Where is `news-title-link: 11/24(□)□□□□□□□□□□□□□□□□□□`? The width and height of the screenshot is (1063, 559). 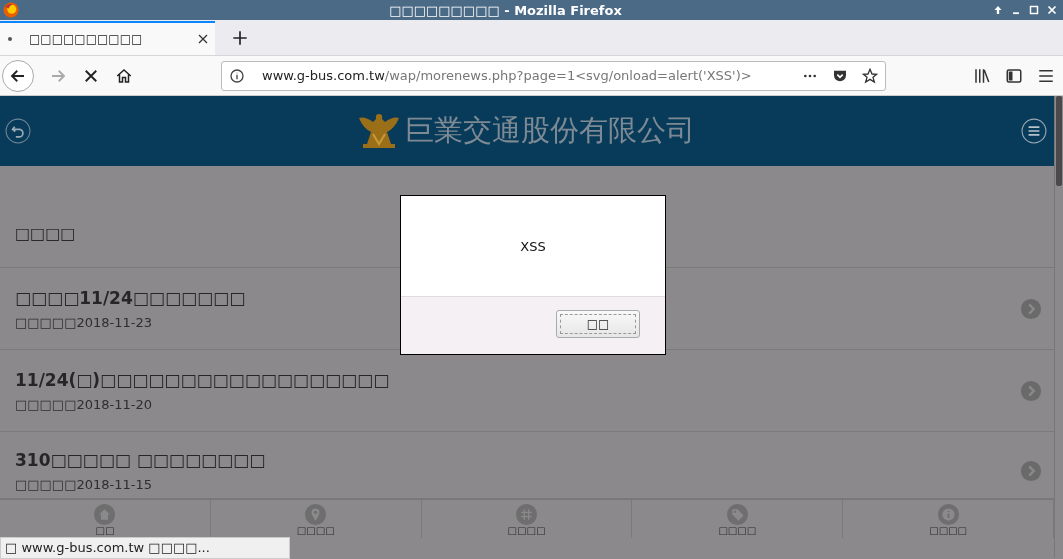 news-title-link: 11/24(□)□□□□□□□□□□□□□□□□□□ is located at coordinates (202, 379).